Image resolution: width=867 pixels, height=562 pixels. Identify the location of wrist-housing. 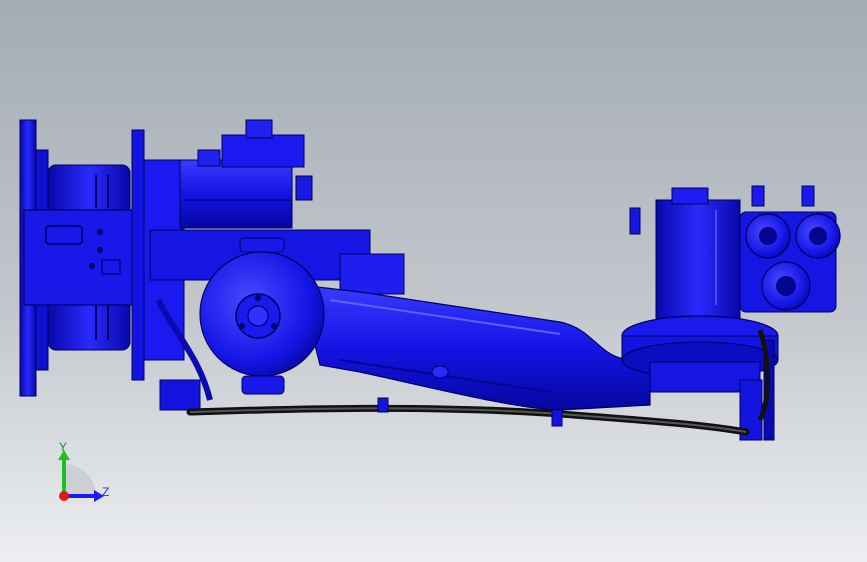
(685, 254).